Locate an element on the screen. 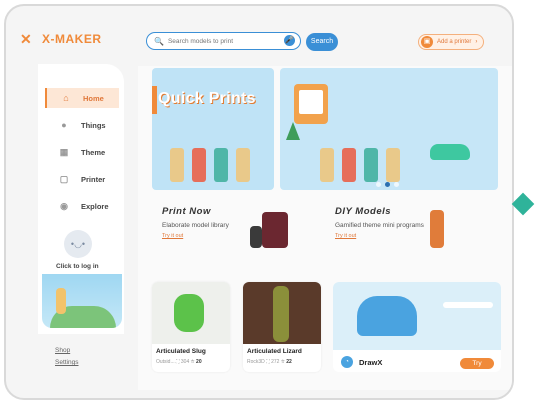 The image size is (541, 404). diy-models-title: DIY Models is located at coordinates (363, 211).